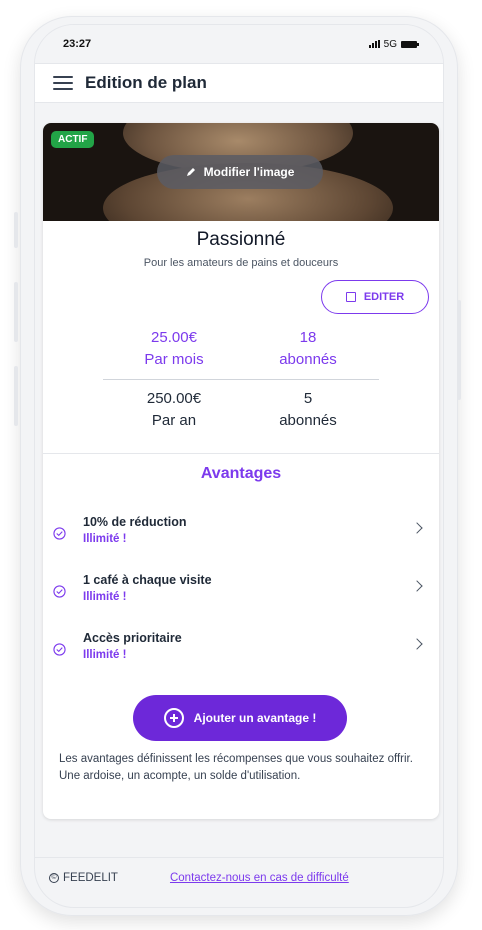 Image resolution: width=482 pixels, height=930 pixels. I want to click on benefit-title: 10% de réduction, so click(135, 522).